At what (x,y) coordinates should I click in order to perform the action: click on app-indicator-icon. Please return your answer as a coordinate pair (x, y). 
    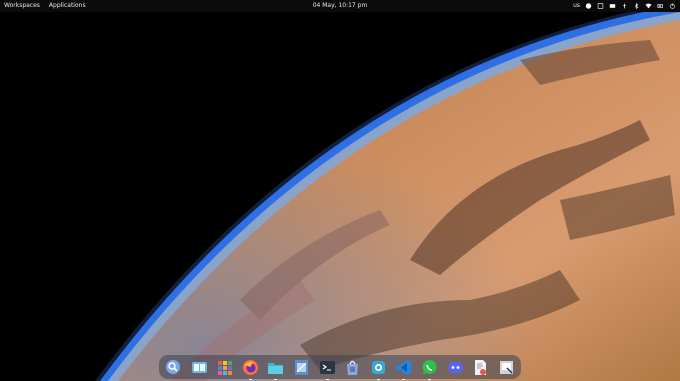
    Looking at the image, I should click on (600, 6).